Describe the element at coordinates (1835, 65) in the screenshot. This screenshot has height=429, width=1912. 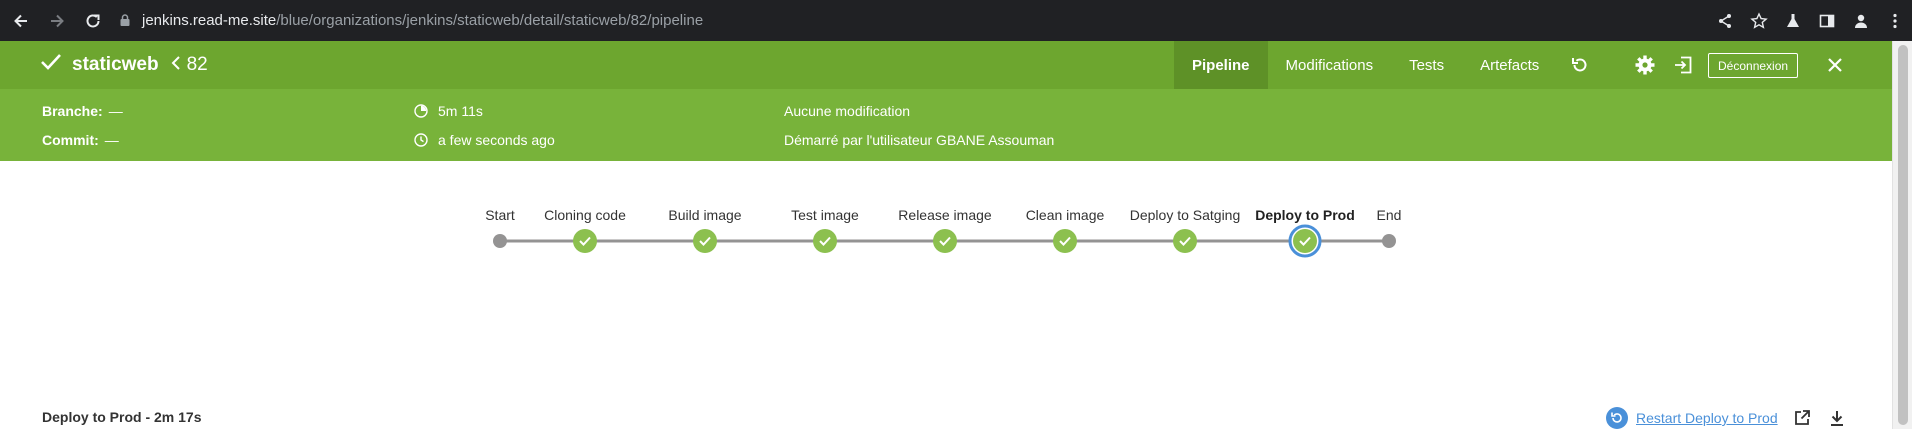
I see `close-icon` at that location.